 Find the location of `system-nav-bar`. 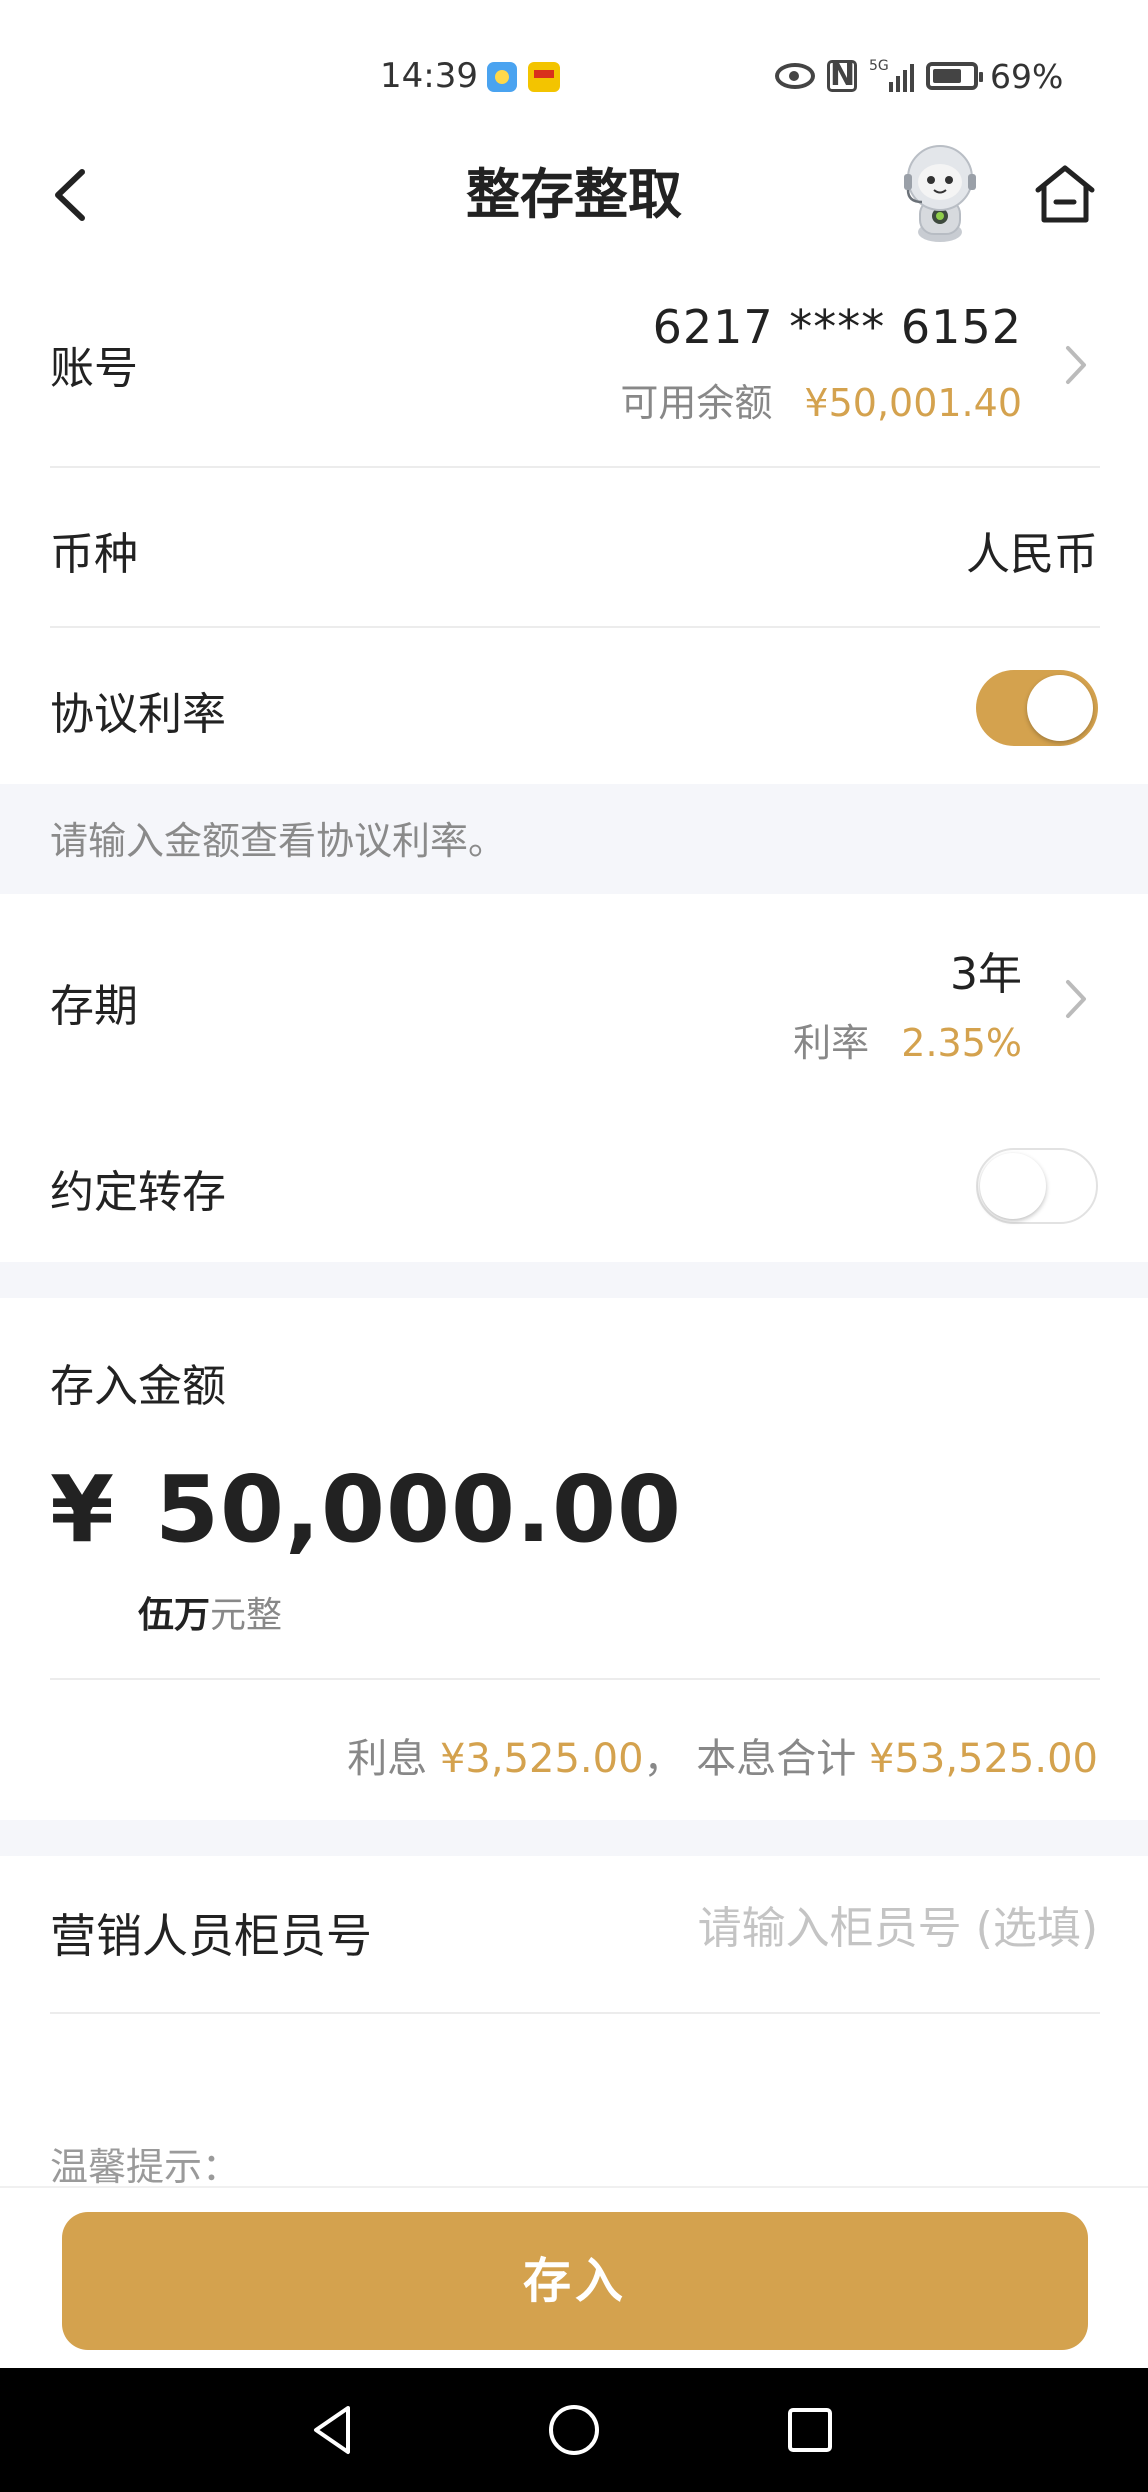

system-nav-bar is located at coordinates (574, 2430).